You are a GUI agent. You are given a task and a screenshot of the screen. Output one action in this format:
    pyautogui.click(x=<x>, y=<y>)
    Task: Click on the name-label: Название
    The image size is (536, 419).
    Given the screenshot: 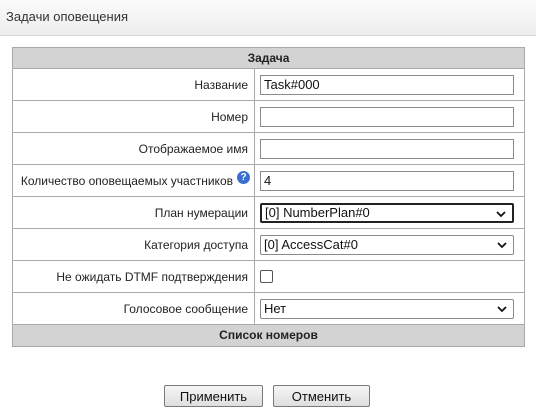 What is the action you would take?
    pyautogui.click(x=134, y=84)
    